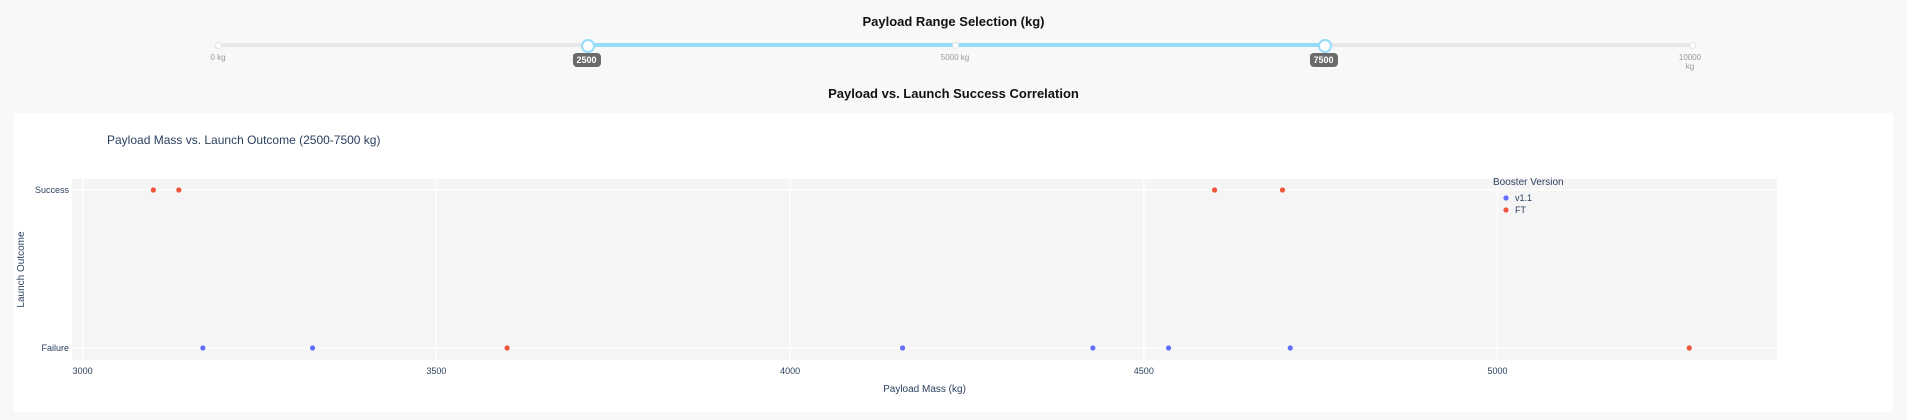 Image resolution: width=1907 pixels, height=420 pixels. What do you see at coordinates (83, 371) in the screenshot?
I see `x-tick-label: 3000` at bounding box center [83, 371].